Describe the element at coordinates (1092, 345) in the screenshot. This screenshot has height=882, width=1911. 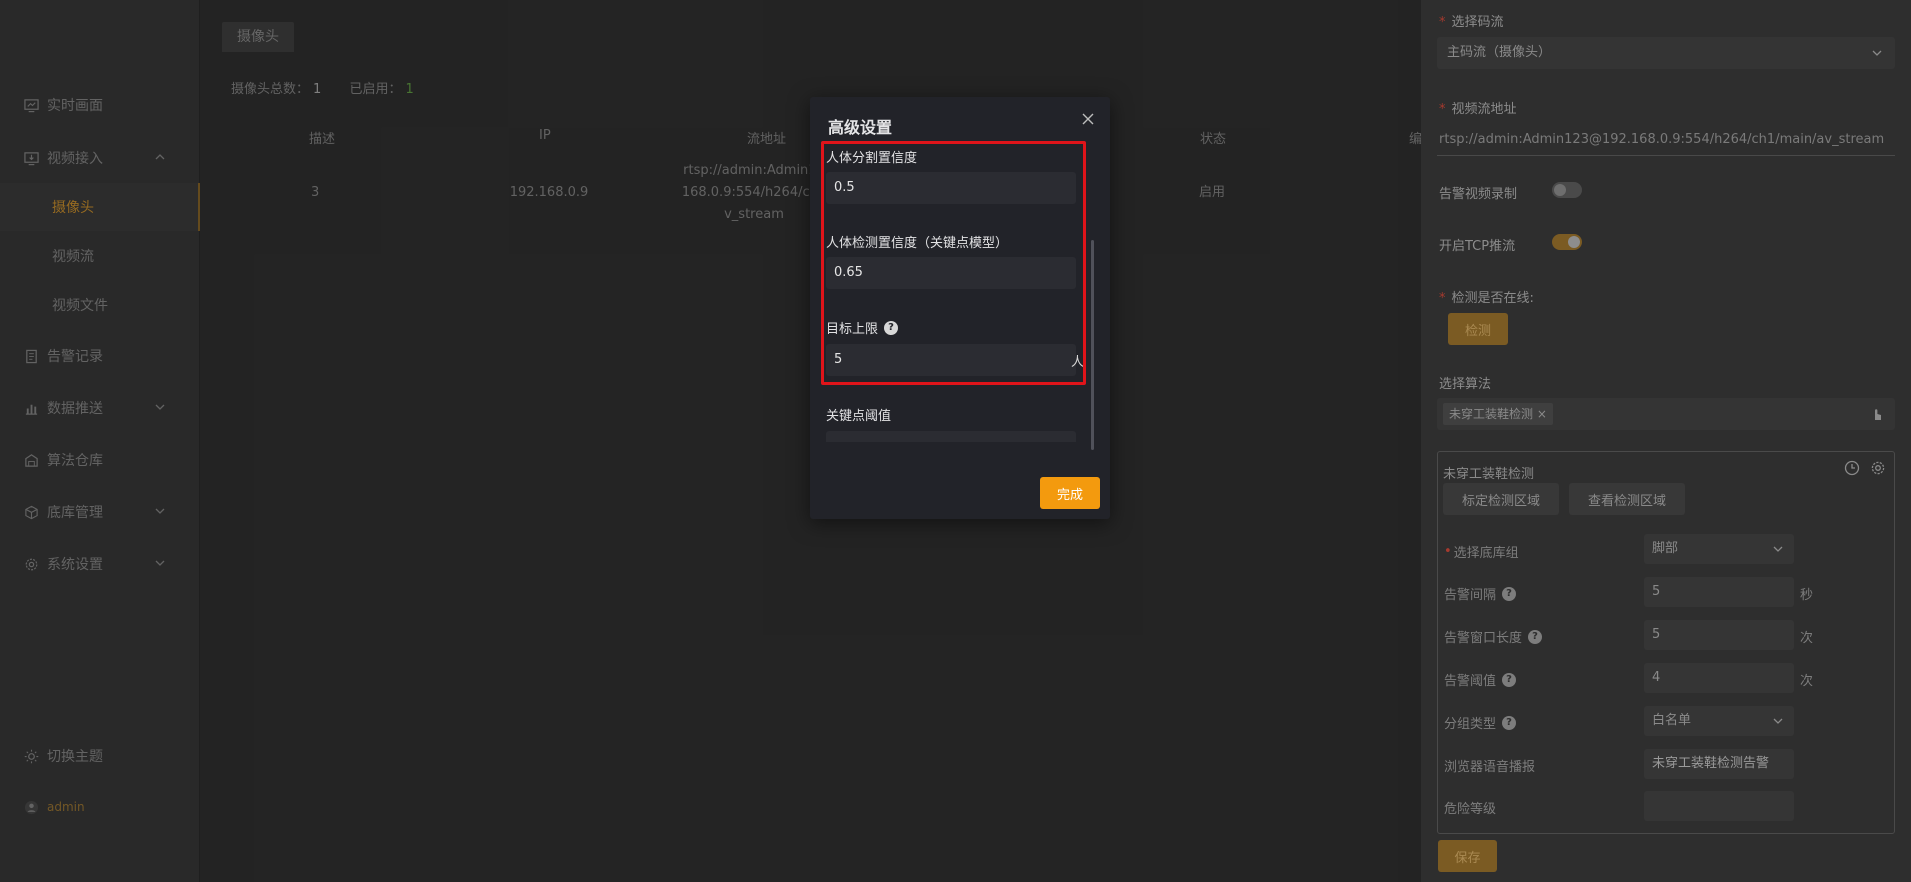
I see `modal-scrollbar` at that location.